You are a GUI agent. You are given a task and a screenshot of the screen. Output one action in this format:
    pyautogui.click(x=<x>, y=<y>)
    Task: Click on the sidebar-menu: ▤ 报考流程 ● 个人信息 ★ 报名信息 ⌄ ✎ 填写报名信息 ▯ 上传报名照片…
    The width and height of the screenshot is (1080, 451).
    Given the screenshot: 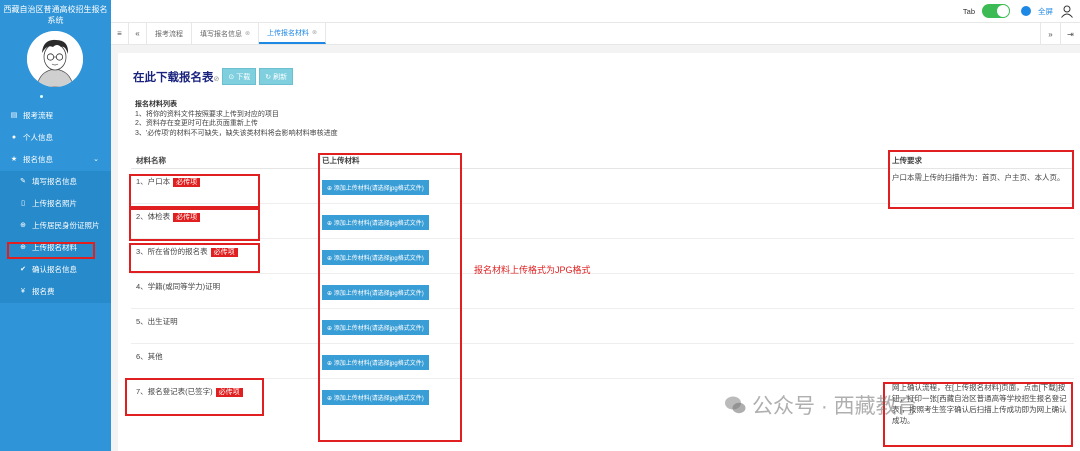 What is the action you would take?
    pyautogui.click(x=55, y=204)
    